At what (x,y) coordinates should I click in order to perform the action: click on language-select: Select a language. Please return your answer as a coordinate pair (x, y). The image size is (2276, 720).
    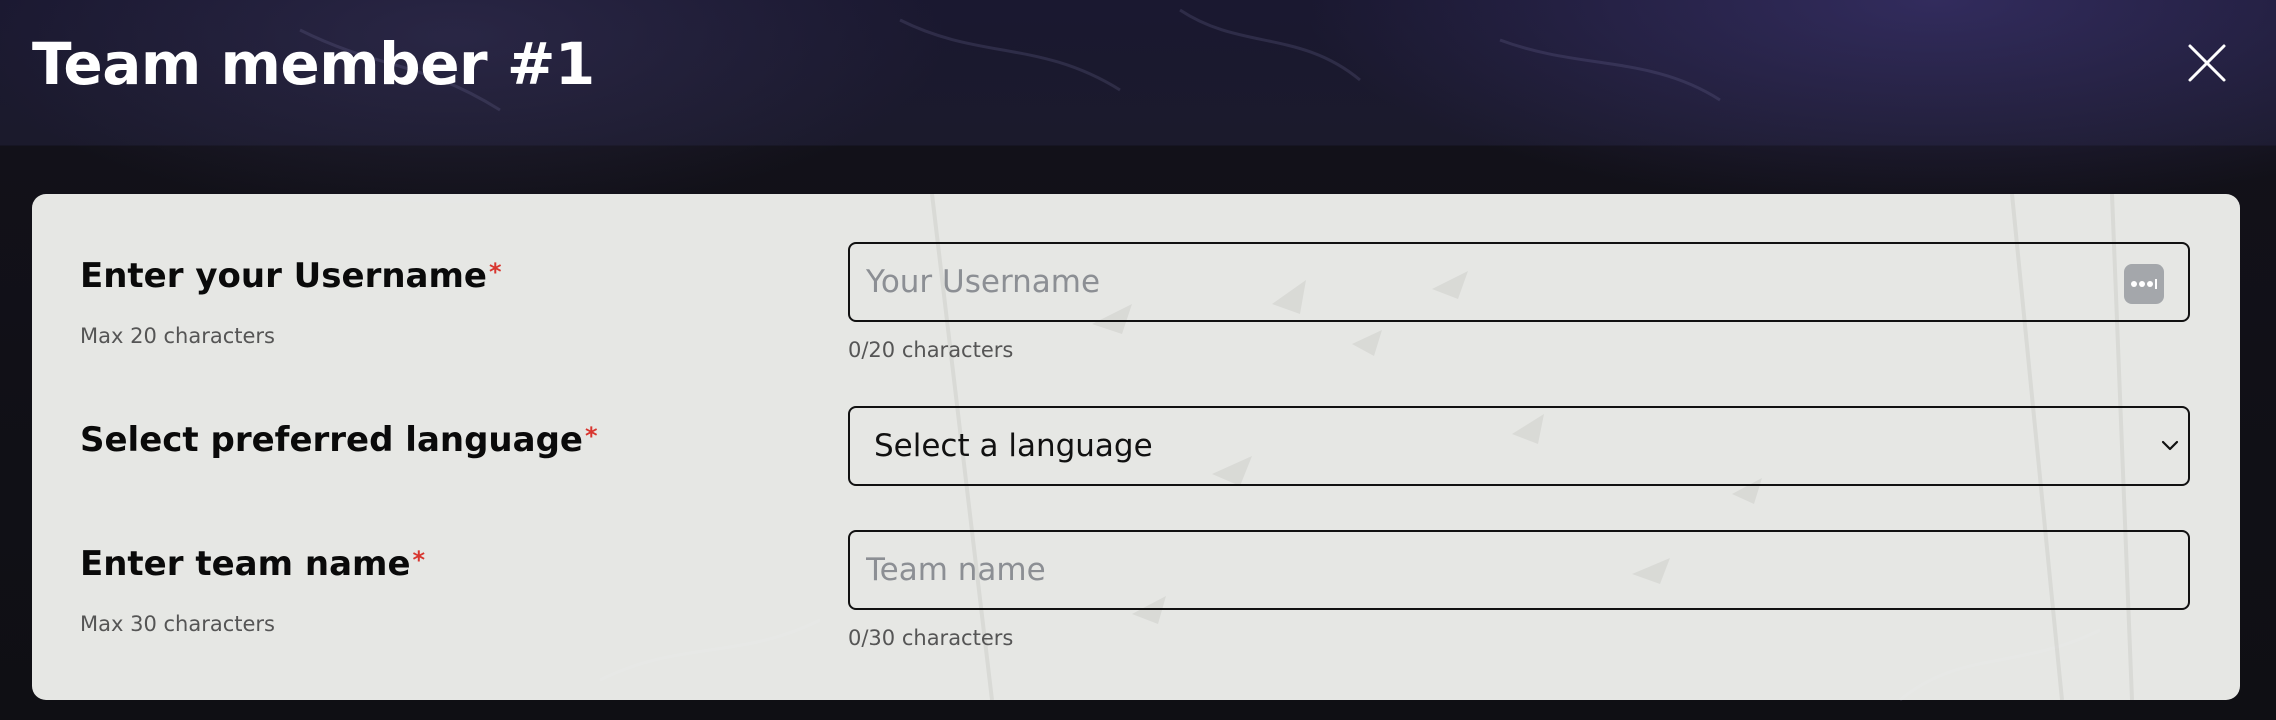
    Looking at the image, I should click on (1519, 446).